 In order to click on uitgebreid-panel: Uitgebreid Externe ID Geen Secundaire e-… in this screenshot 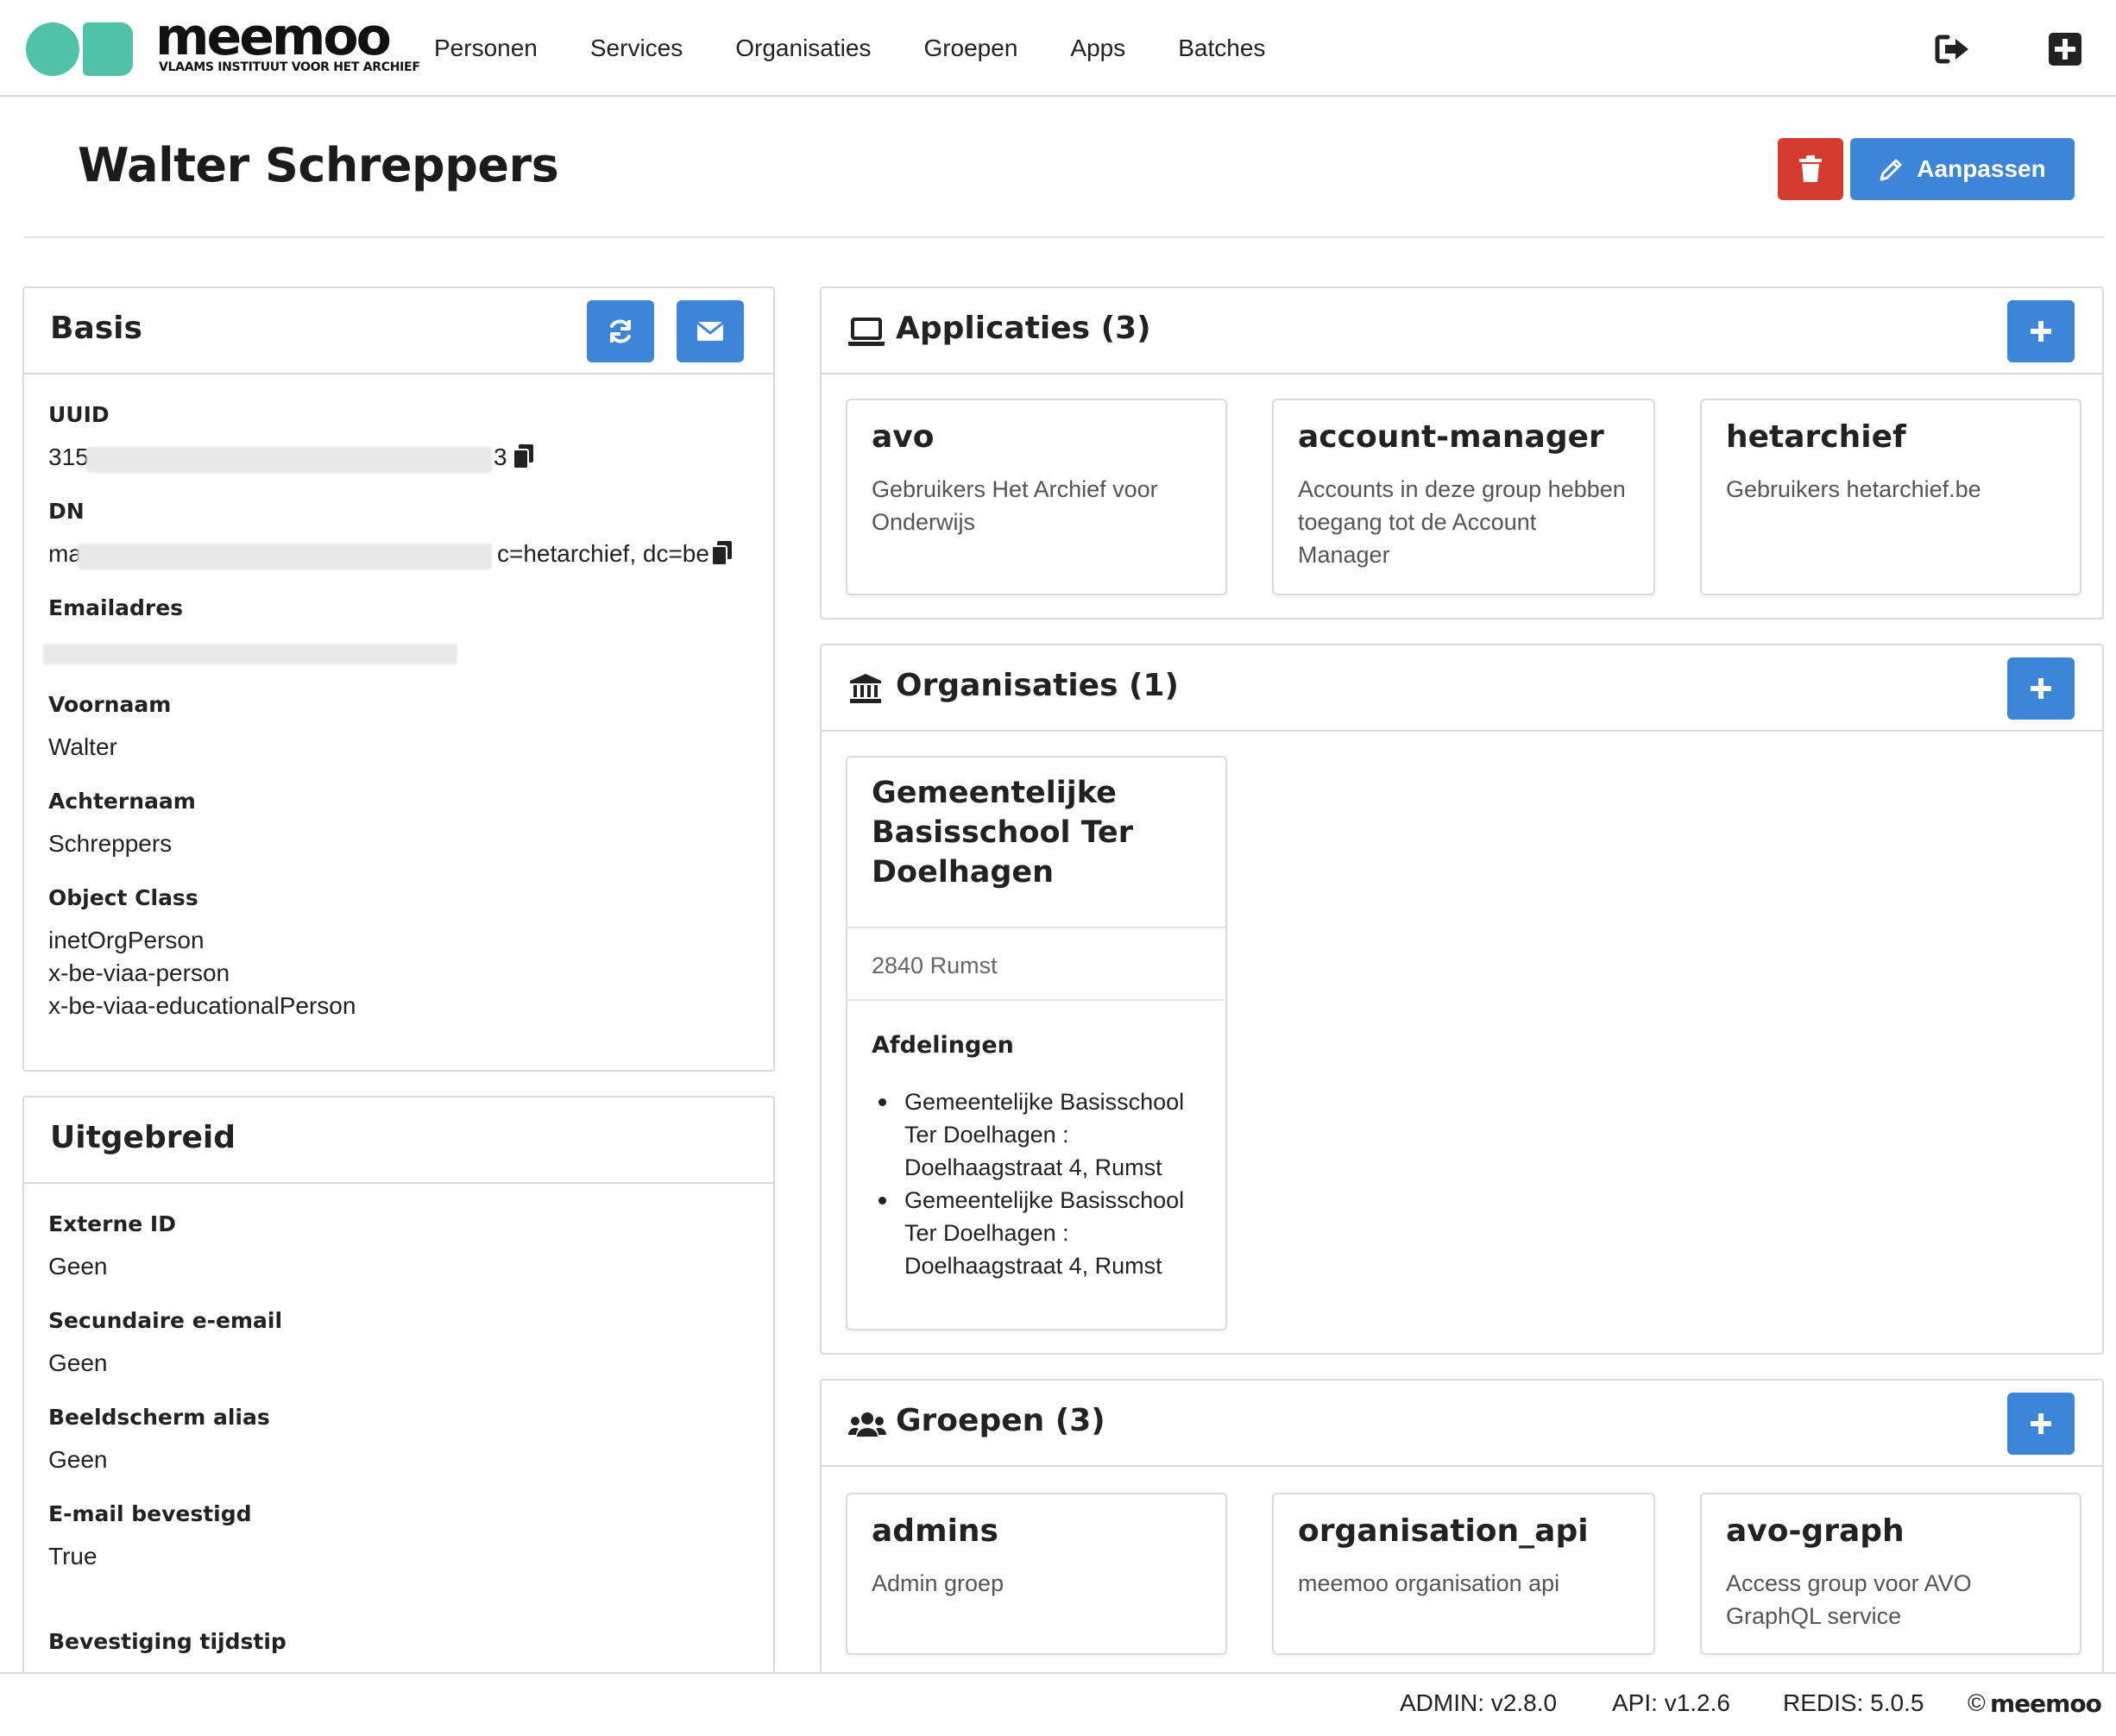, I will do `click(398, 1398)`.